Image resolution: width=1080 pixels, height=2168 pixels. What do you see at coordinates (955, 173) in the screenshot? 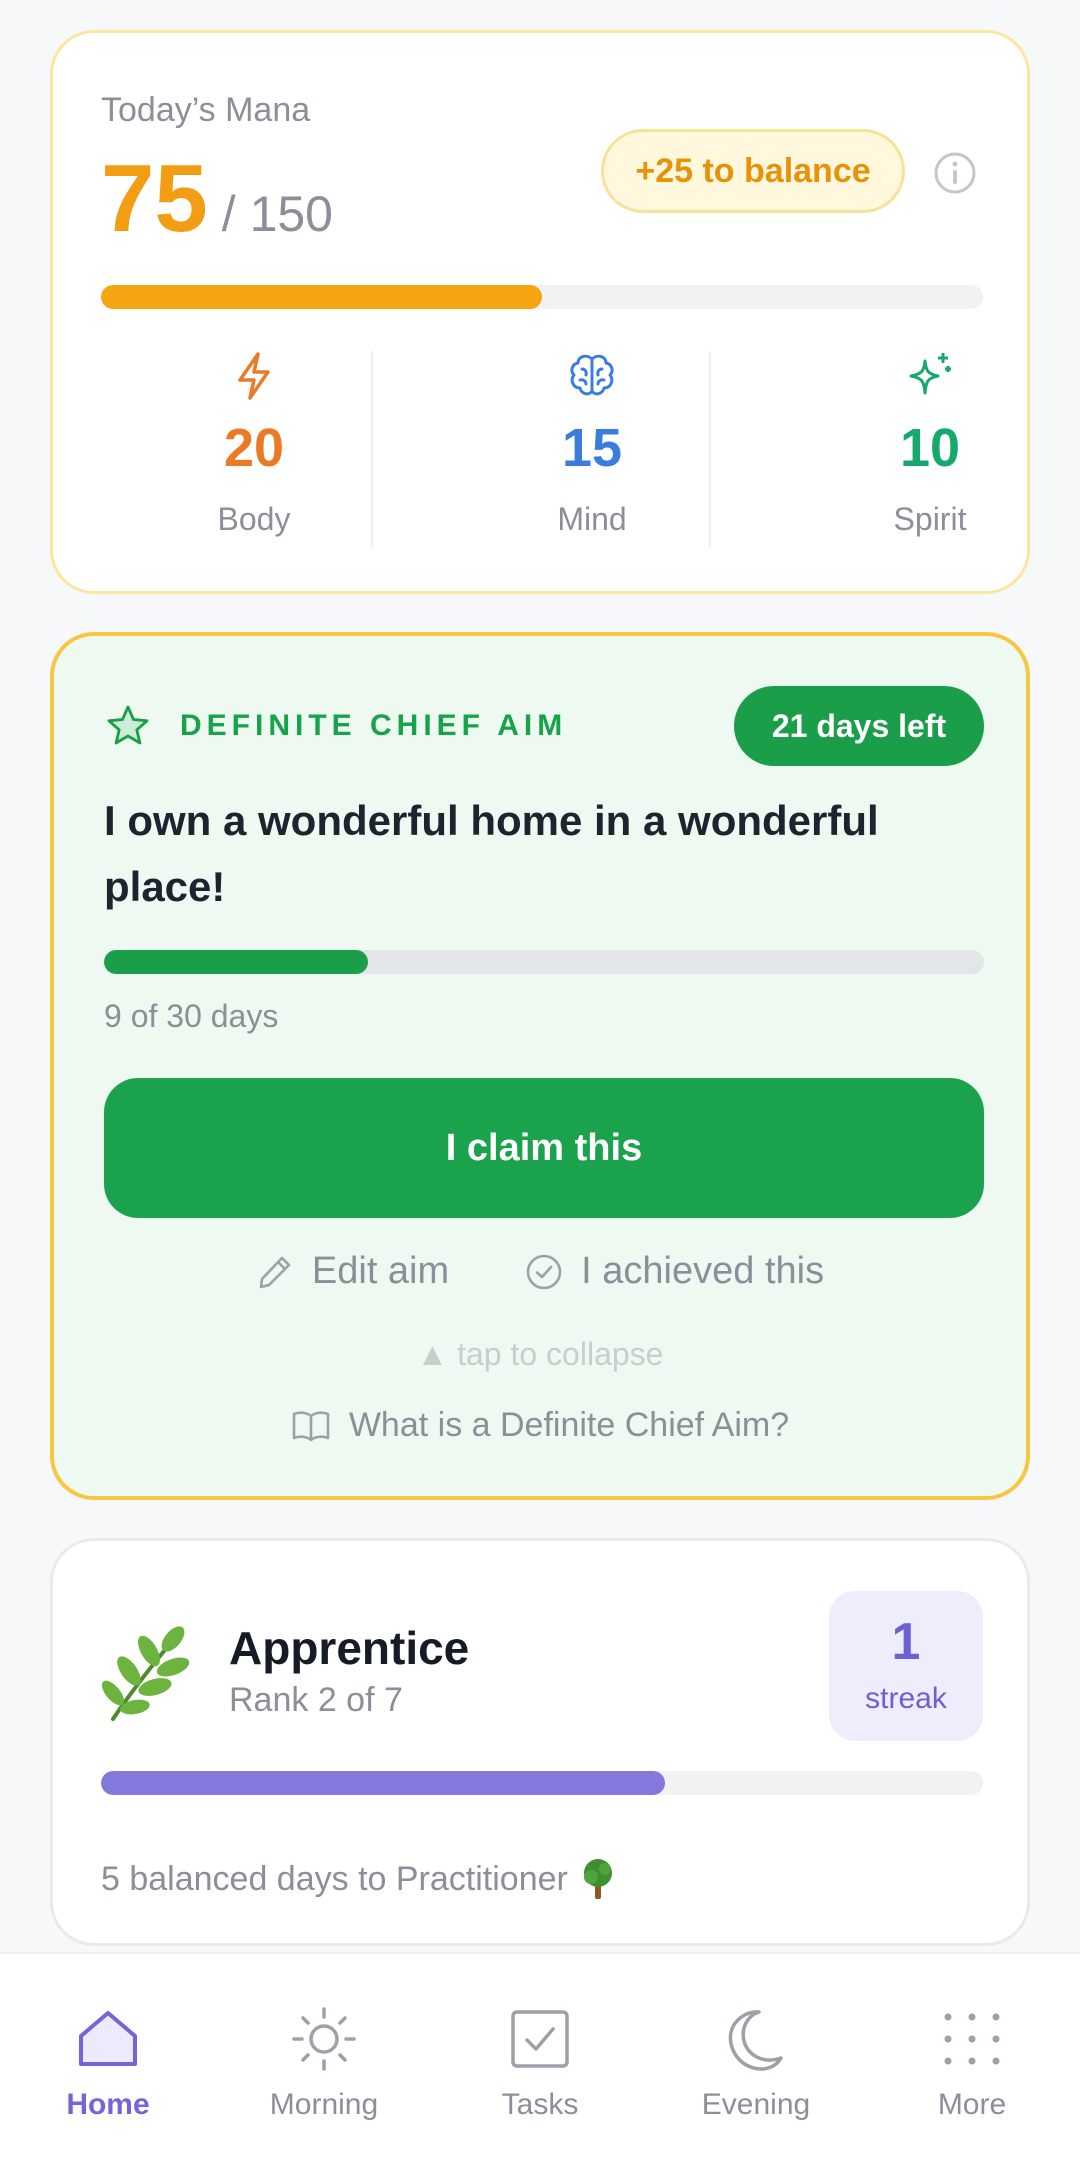
I see `info-icon` at bounding box center [955, 173].